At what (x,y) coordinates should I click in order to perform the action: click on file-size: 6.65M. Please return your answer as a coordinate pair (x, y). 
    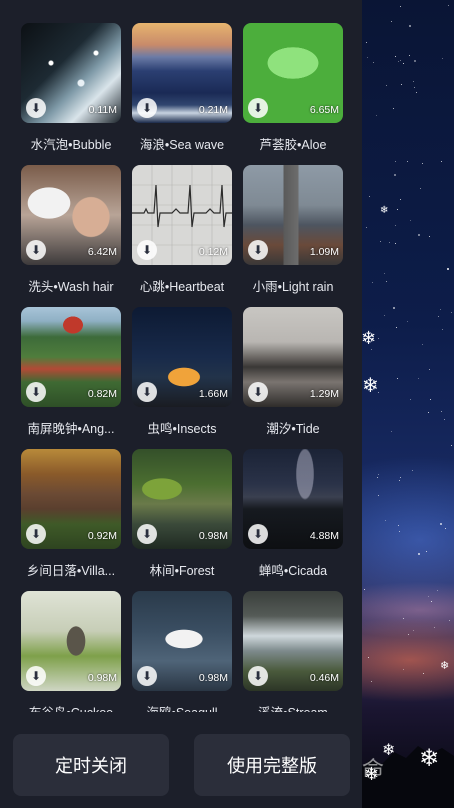
    Looking at the image, I should click on (324, 110).